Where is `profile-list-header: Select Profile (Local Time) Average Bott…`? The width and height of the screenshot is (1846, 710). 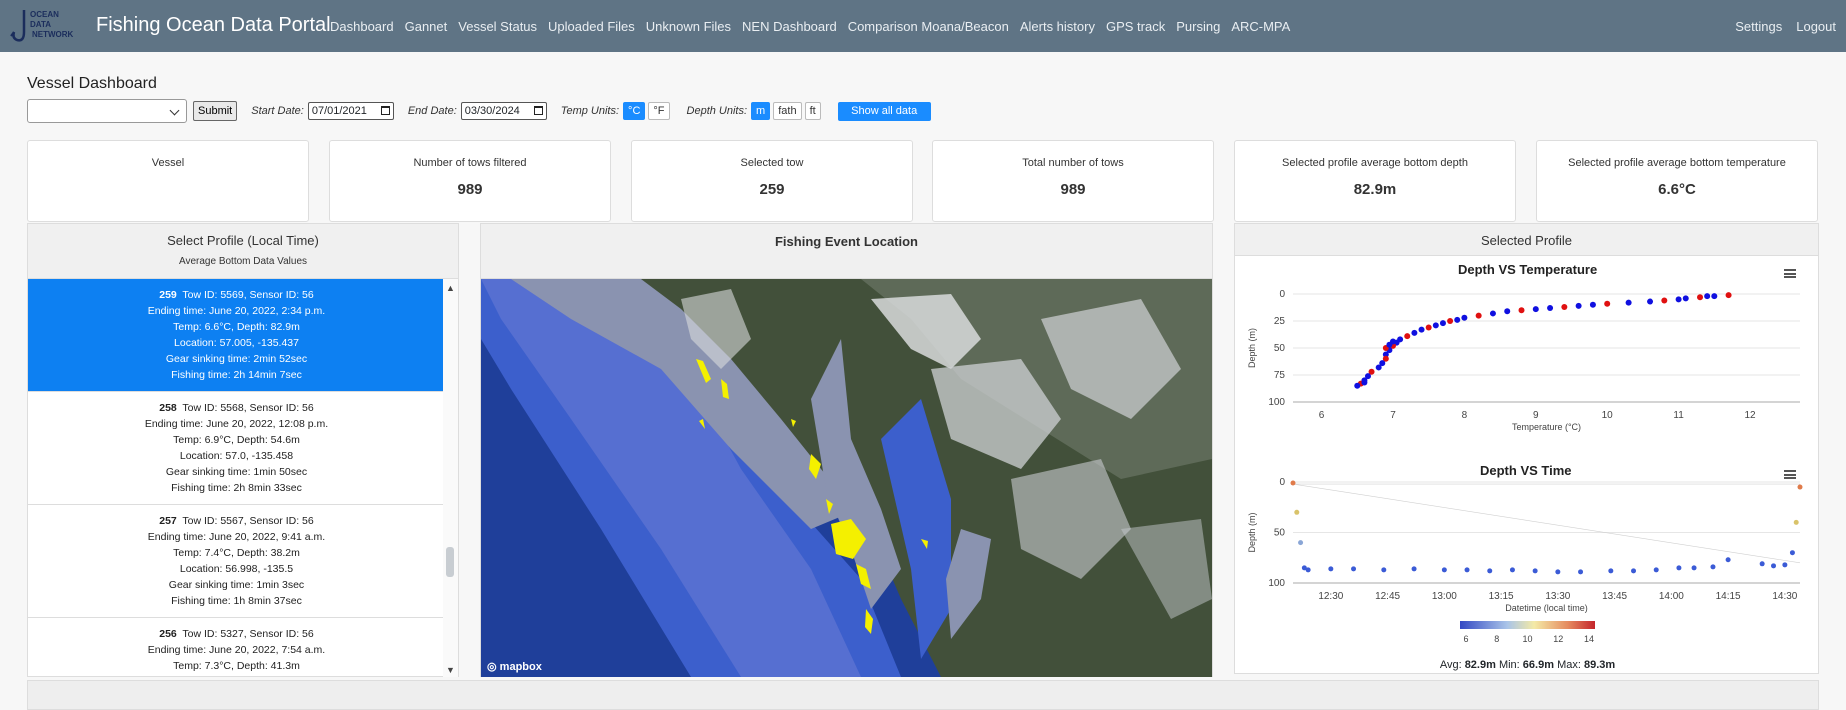
profile-list-header: Select Profile (Local Time) Average Bott… is located at coordinates (243, 251).